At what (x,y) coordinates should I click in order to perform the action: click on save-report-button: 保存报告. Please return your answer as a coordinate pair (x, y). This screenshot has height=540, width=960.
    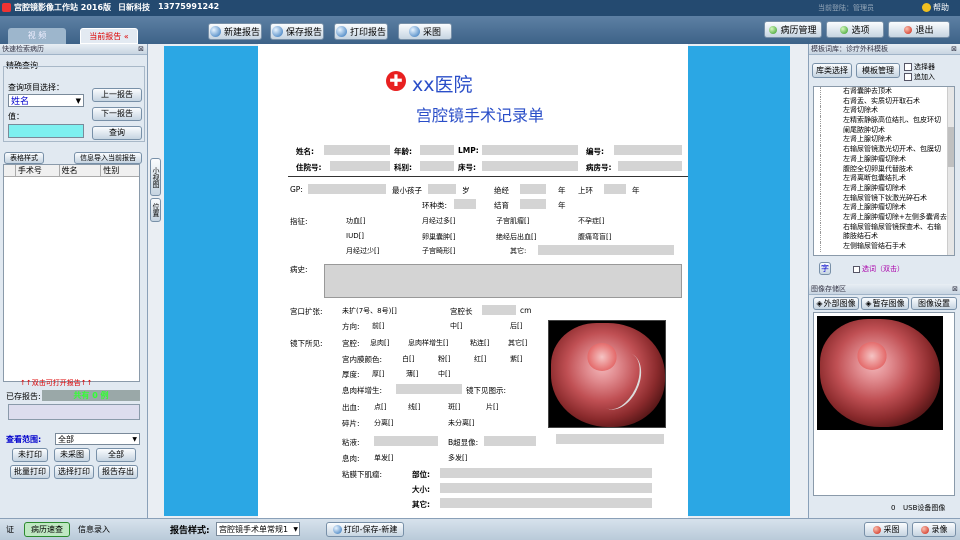
    Looking at the image, I should click on (297, 31).